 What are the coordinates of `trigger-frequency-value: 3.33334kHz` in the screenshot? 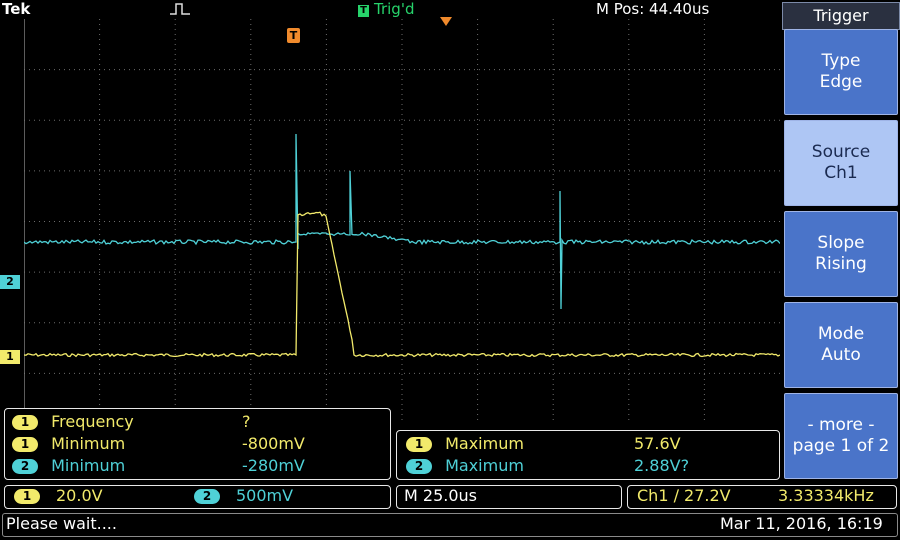 It's located at (826, 495).